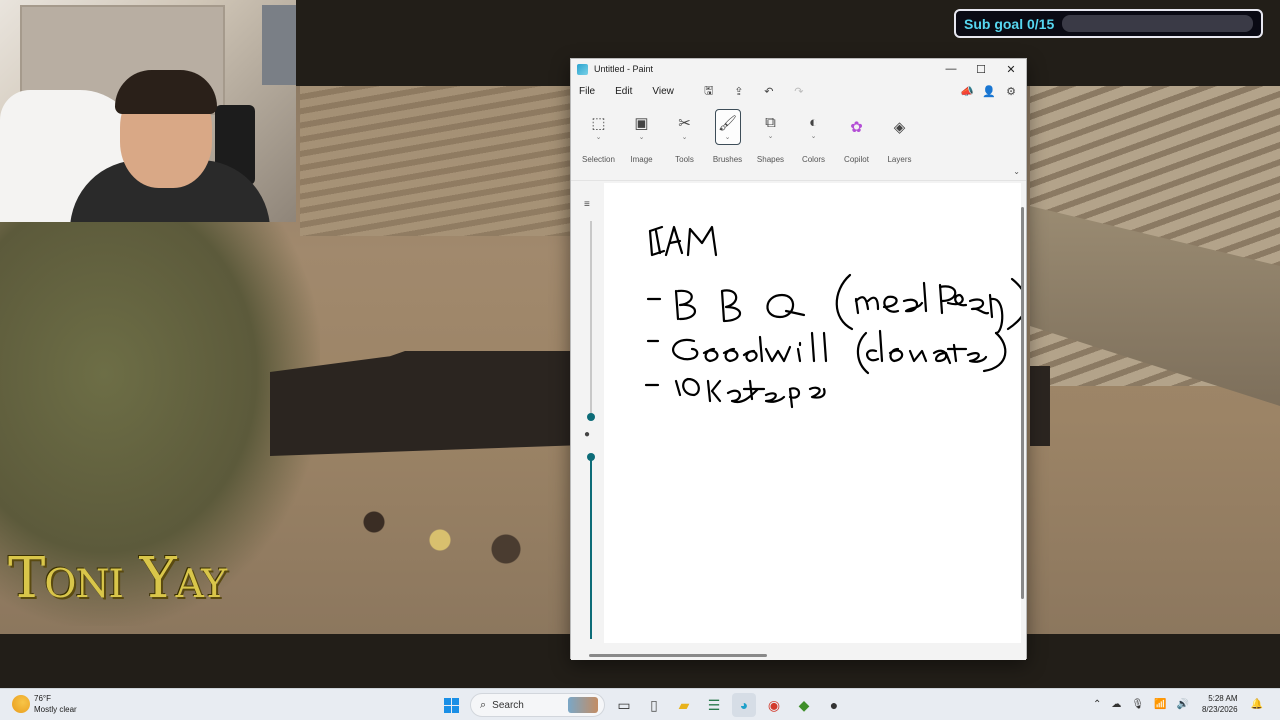 This screenshot has width=1280, height=720. Describe the element at coordinates (804, 705) in the screenshot. I see `game-app-icon: ◆` at that location.